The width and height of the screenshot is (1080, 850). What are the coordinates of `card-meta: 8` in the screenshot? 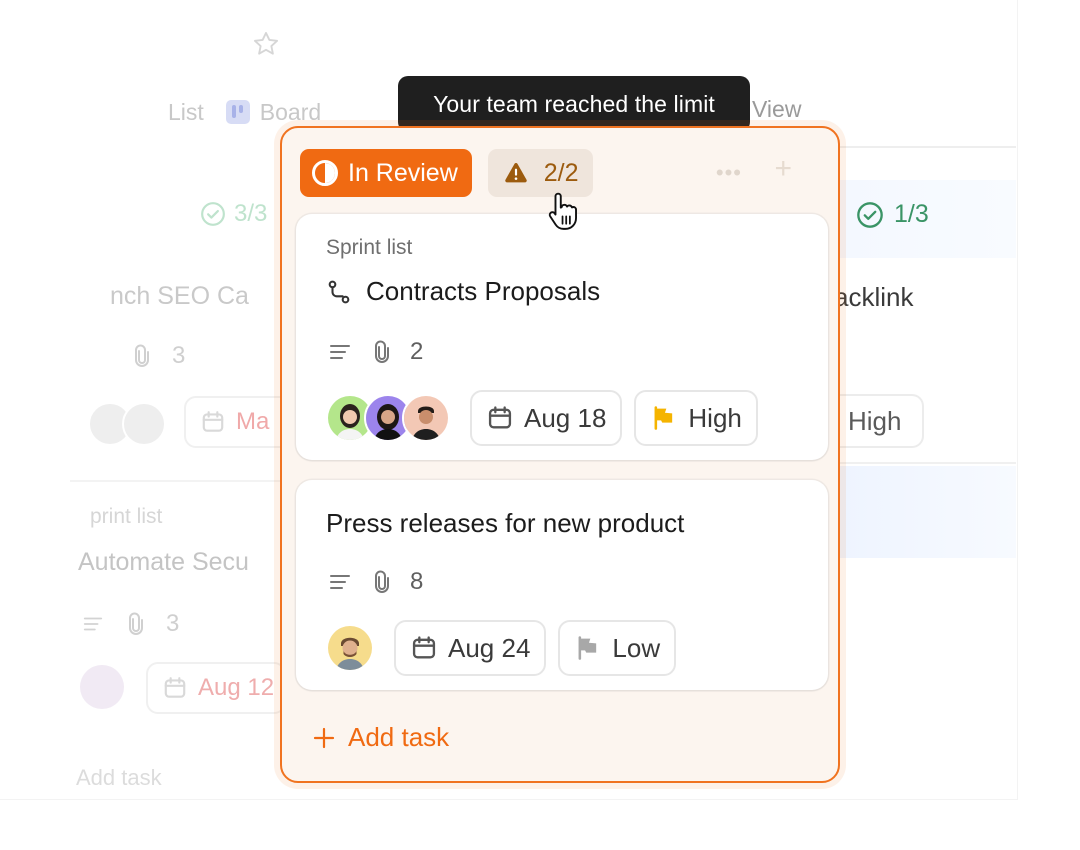 It's located at (374, 582).